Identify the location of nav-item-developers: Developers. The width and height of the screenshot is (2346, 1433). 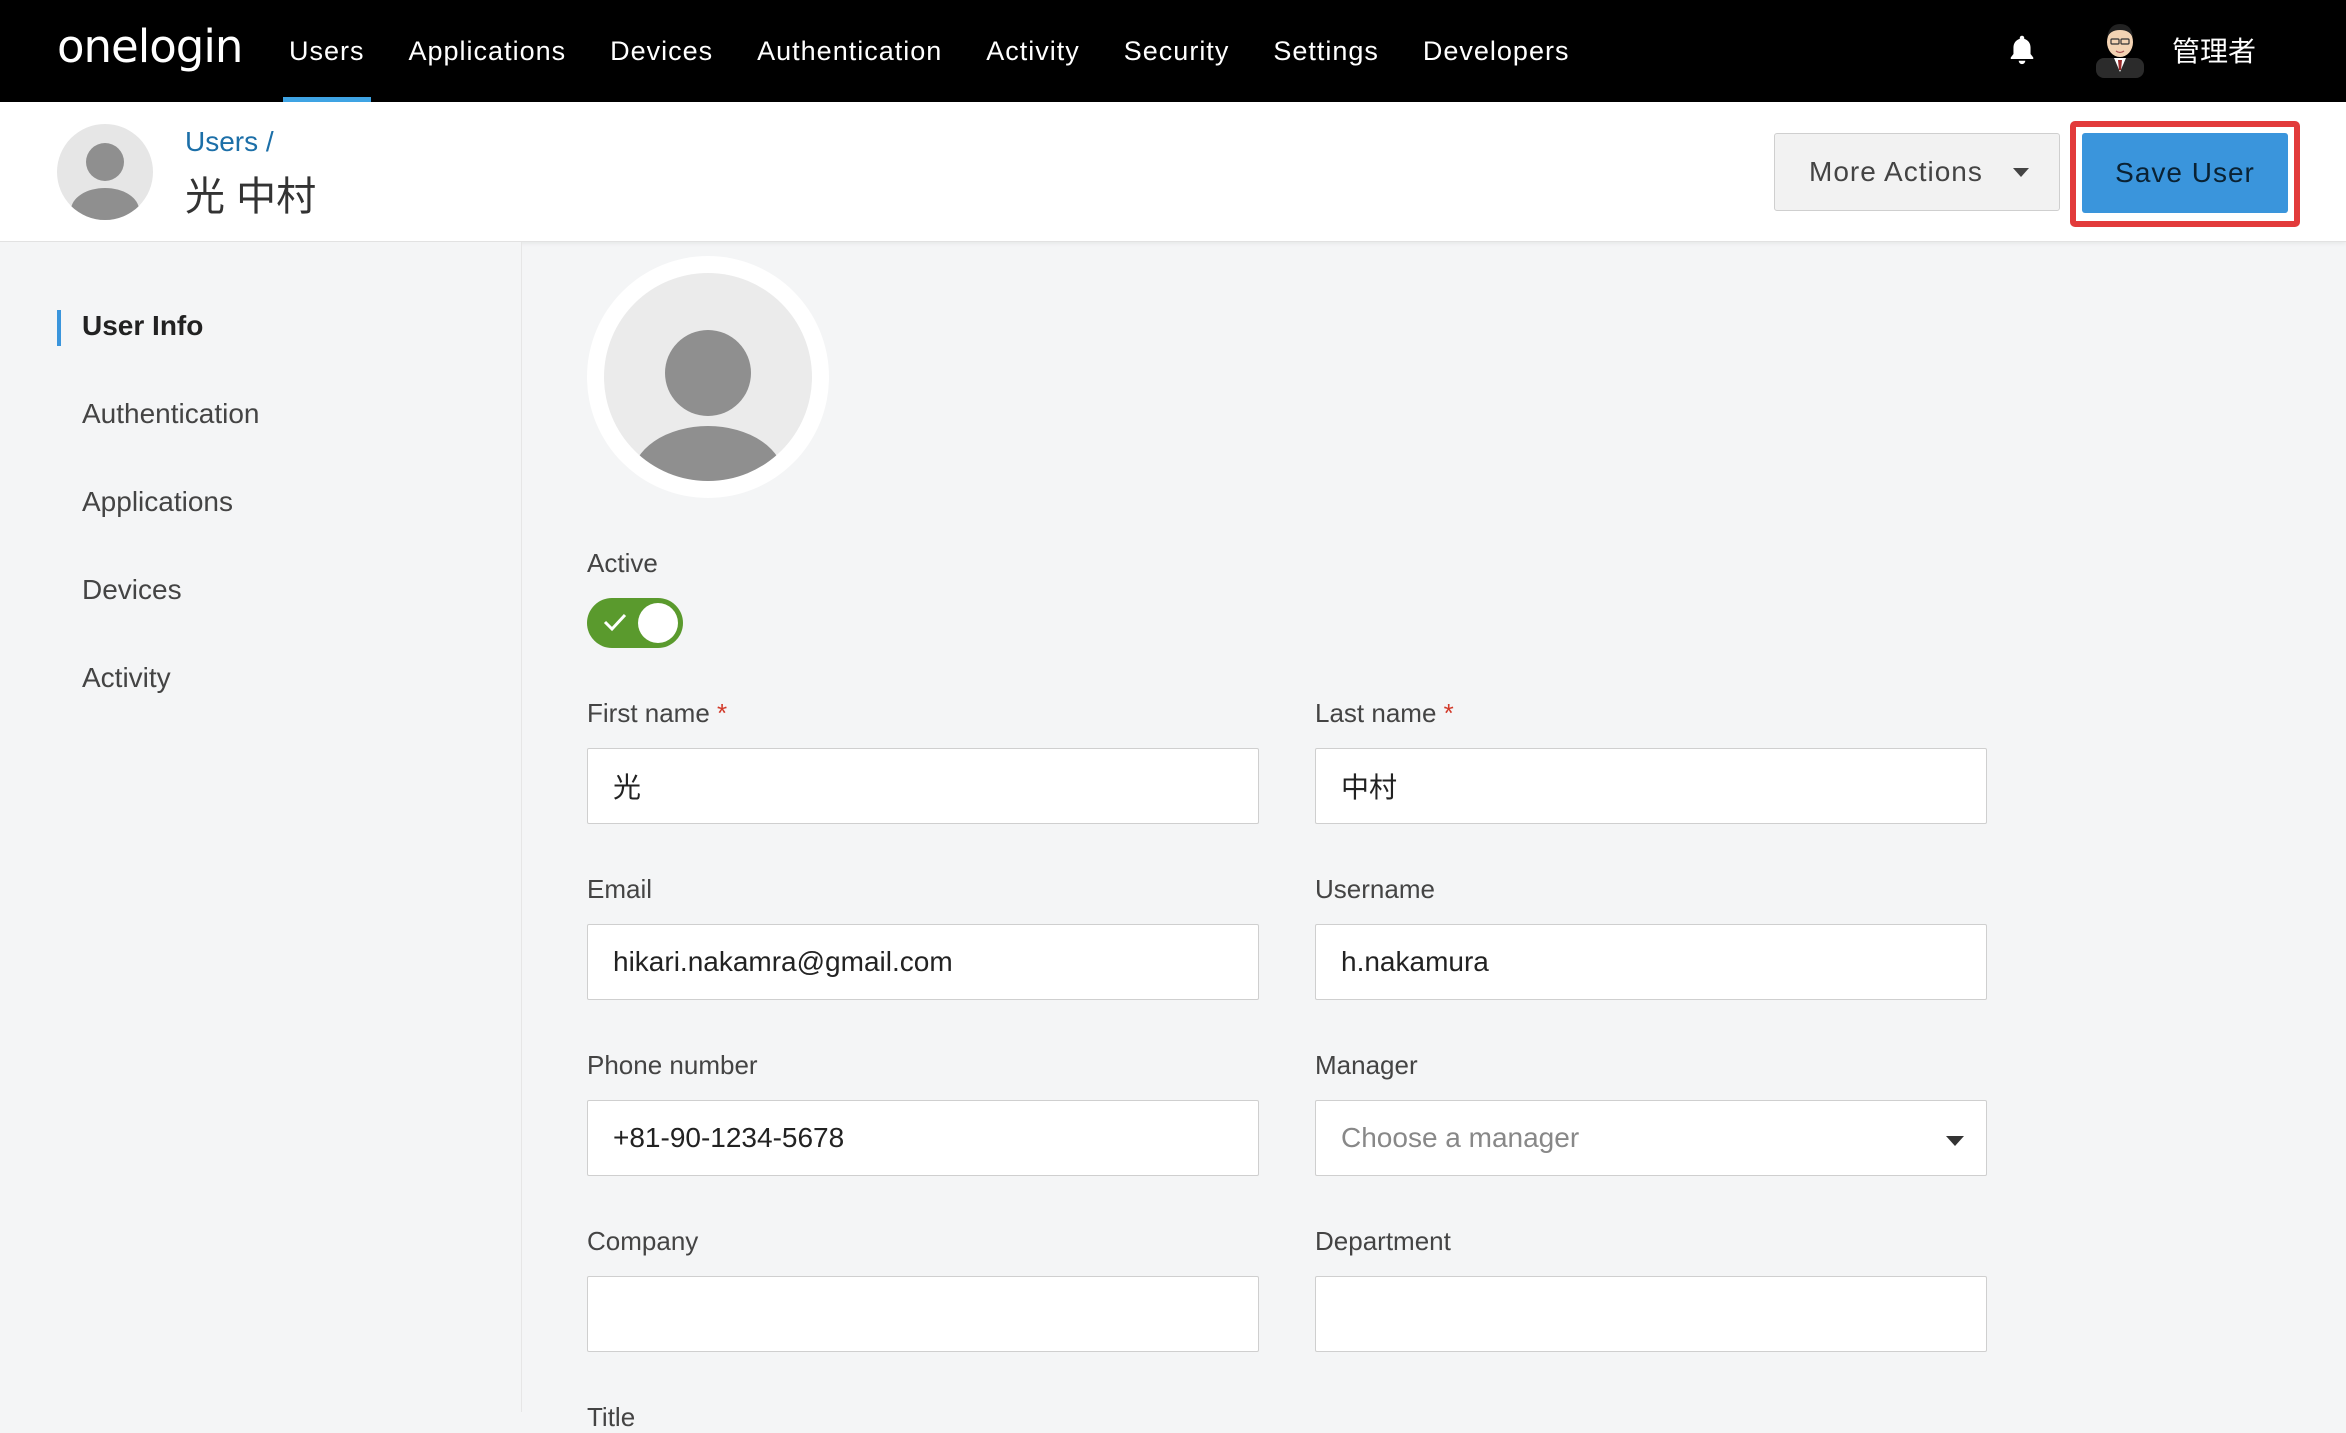
(1496, 51).